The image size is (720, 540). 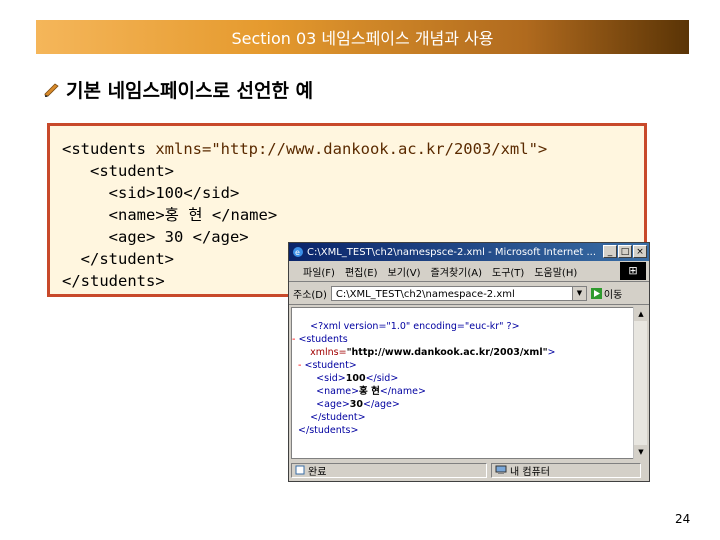 What do you see at coordinates (596, 293) in the screenshot?
I see `go-arrow-icon` at bounding box center [596, 293].